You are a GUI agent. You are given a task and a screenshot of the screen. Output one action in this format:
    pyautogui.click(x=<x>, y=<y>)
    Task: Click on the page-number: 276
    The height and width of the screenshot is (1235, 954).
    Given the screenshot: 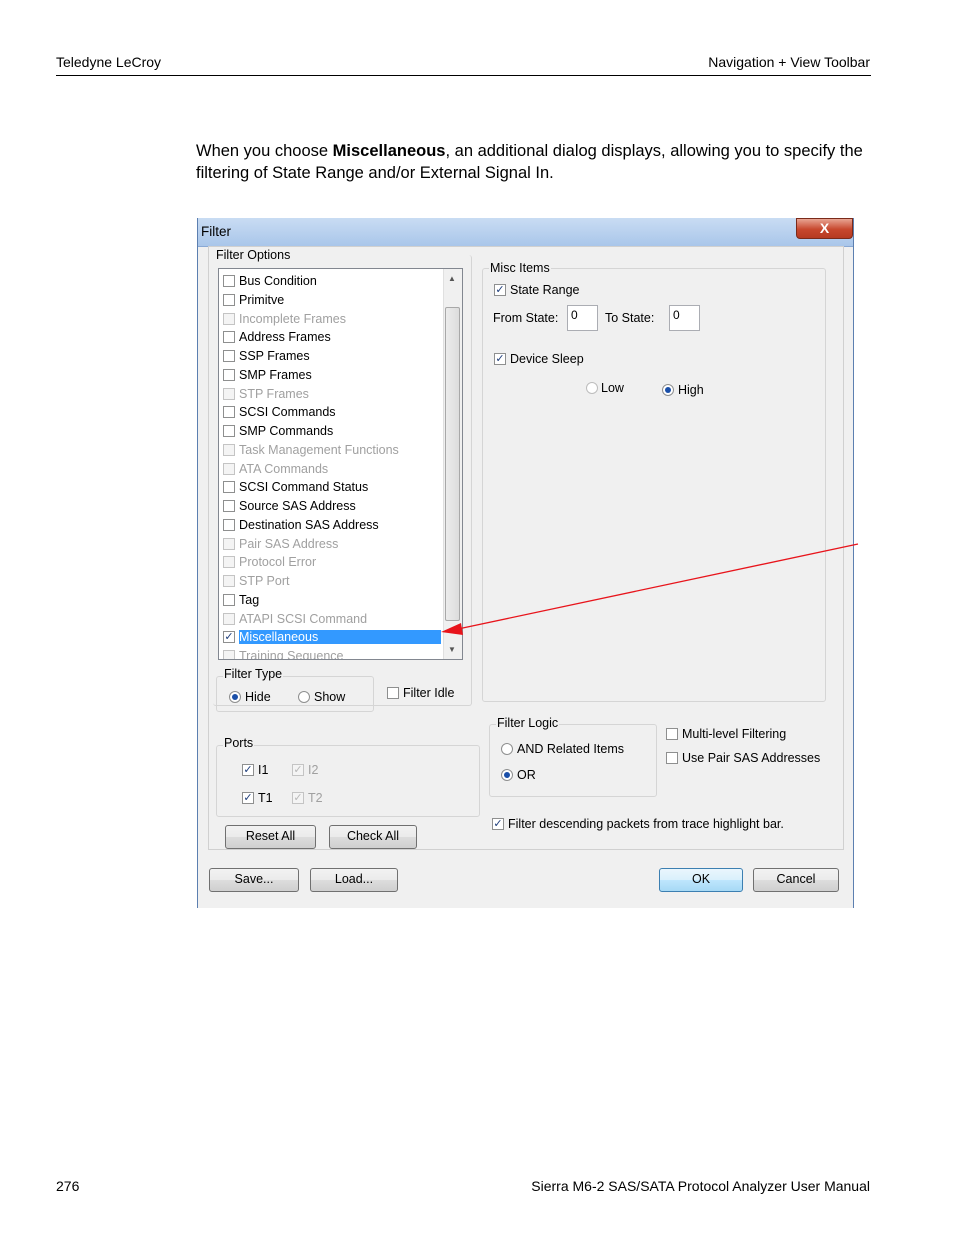 What is the action you would take?
    pyautogui.click(x=68, y=1186)
    